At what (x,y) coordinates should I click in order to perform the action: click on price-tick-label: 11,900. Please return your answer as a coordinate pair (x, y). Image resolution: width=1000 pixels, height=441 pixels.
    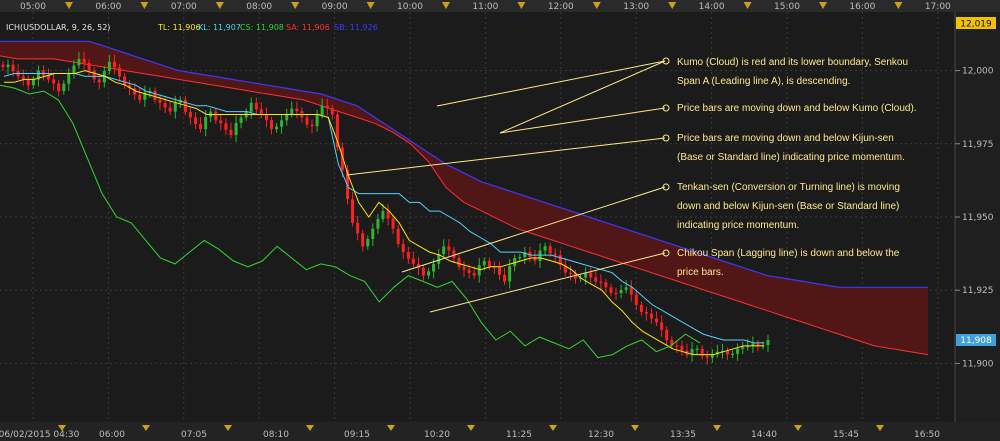
    Looking at the image, I should click on (978, 364).